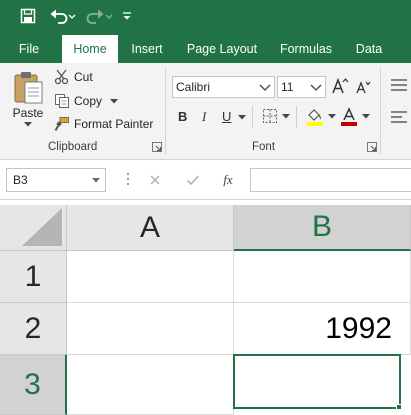 The image size is (411, 415). What do you see at coordinates (204, 117) in the screenshot?
I see `italic-button: I` at bounding box center [204, 117].